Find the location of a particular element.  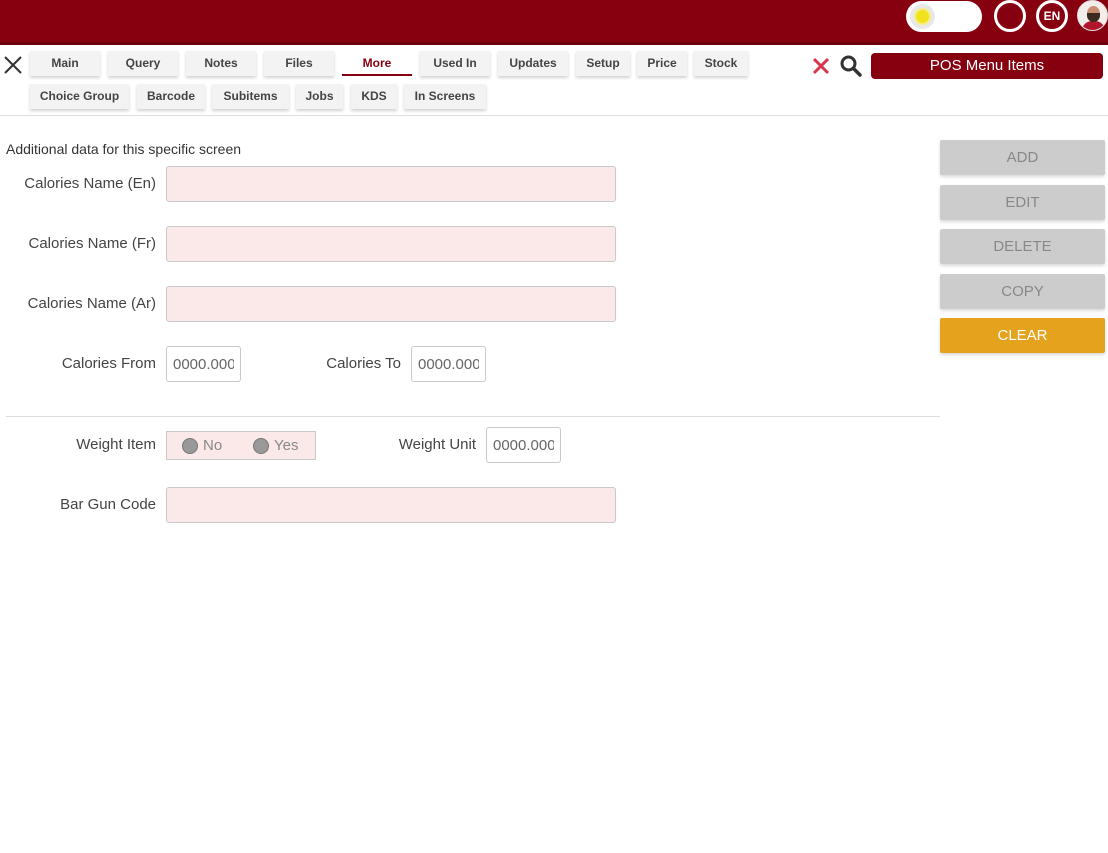

radio-yes-dot is located at coordinates (261, 446).